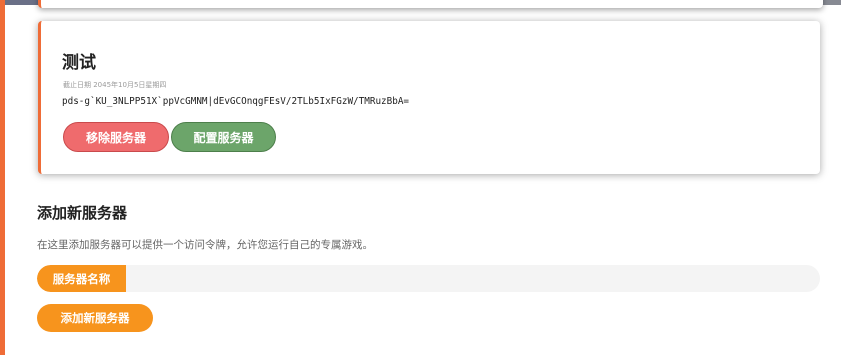  I want to click on server-name-input, so click(473, 278).